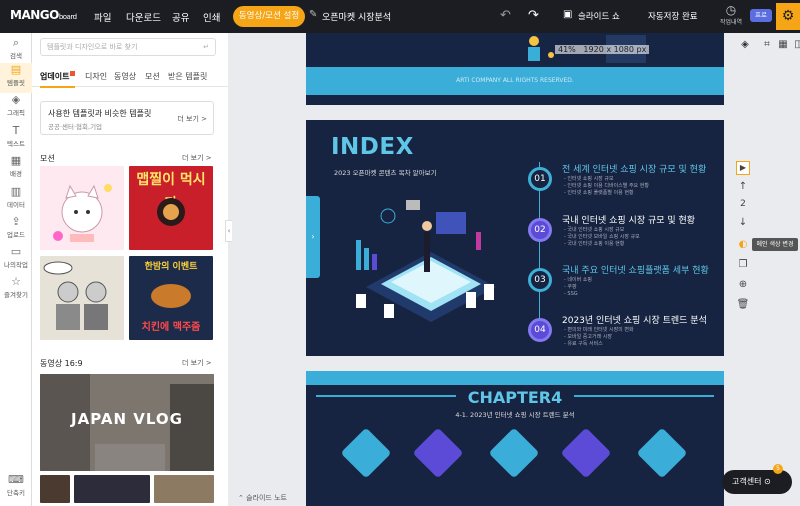 The width and height of the screenshot is (800, 506). I want to click on tab-design: 디자인, so click(96, 76).